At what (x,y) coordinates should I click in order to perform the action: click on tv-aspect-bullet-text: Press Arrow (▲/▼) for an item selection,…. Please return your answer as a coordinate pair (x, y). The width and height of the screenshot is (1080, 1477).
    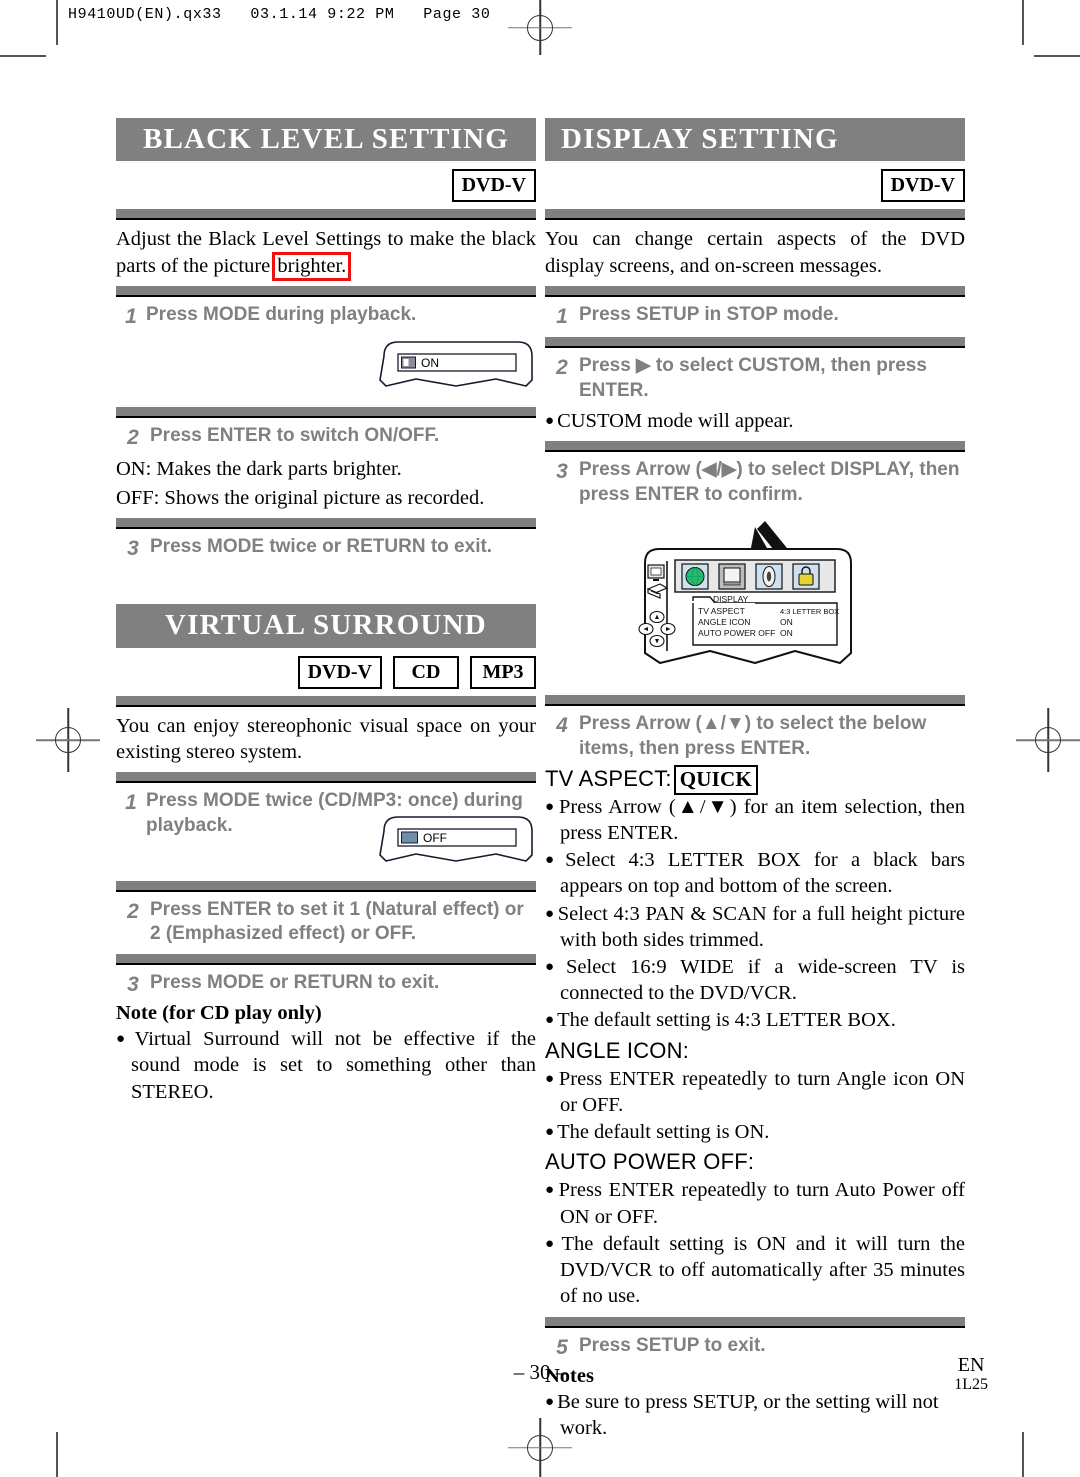
    Looking at the image, I should click on (762, 819).